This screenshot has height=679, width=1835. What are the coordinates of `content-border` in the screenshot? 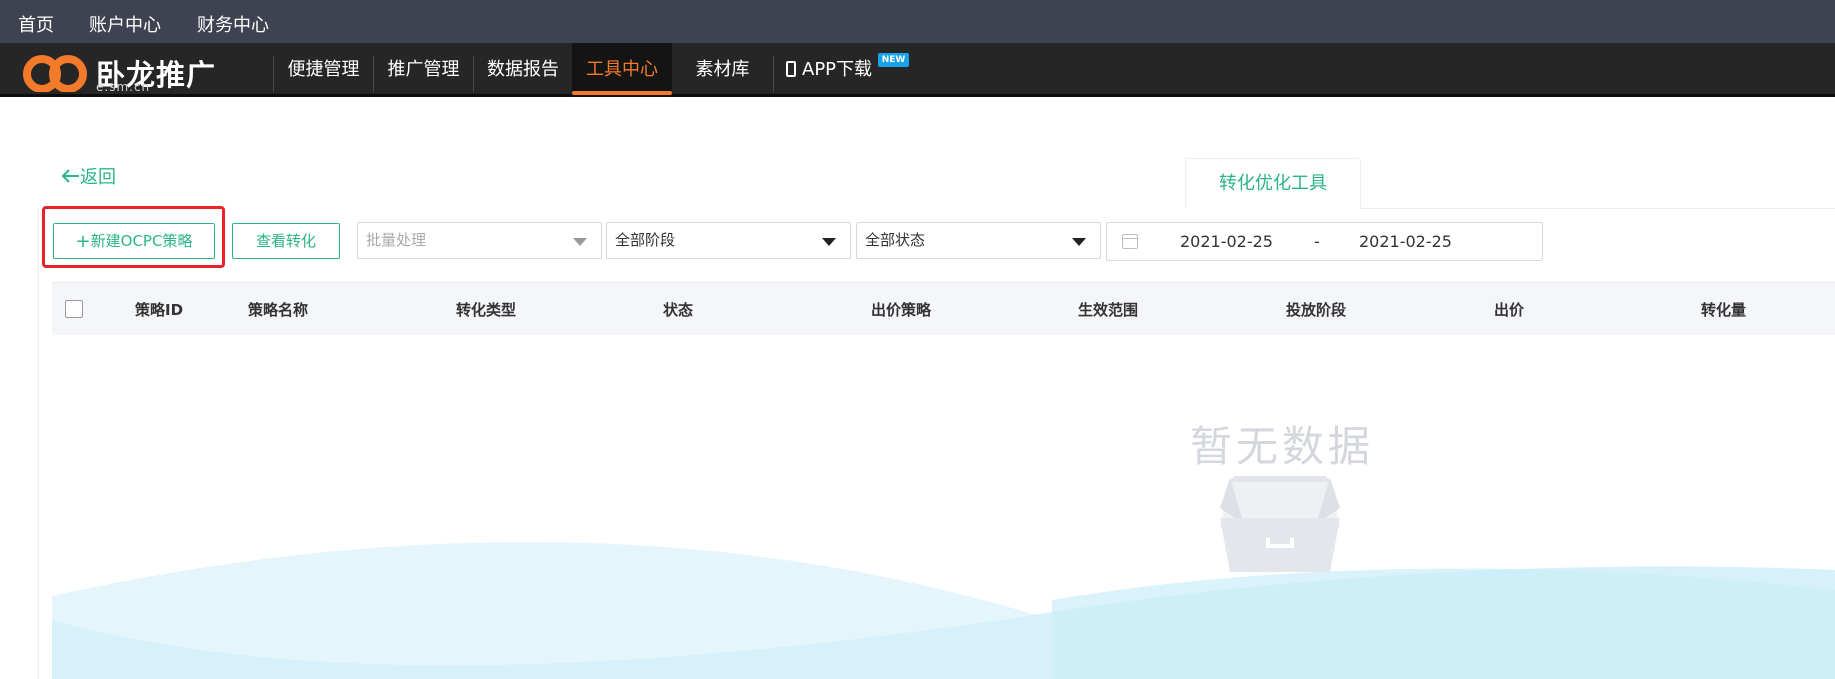 It's located at (38, 443).